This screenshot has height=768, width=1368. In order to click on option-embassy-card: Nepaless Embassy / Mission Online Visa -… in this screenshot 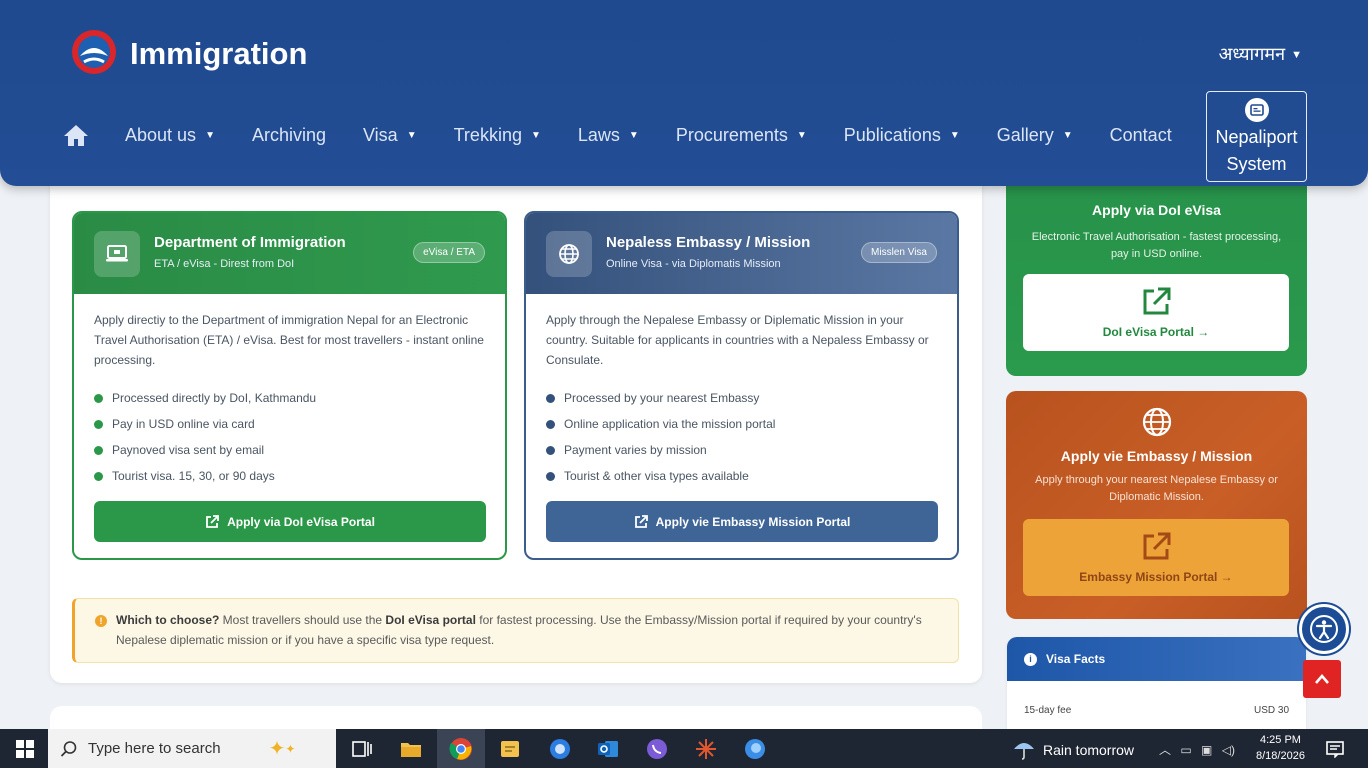, I will do `click(741, 385)`.